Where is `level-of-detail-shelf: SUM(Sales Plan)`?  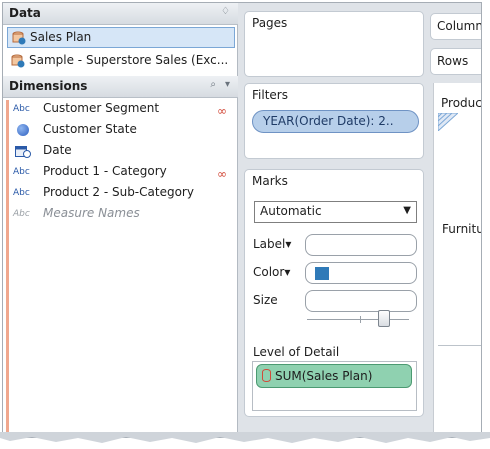 level-of-detail-shelf: SUM(Sales Plan) is located at coordinates (334, 386).